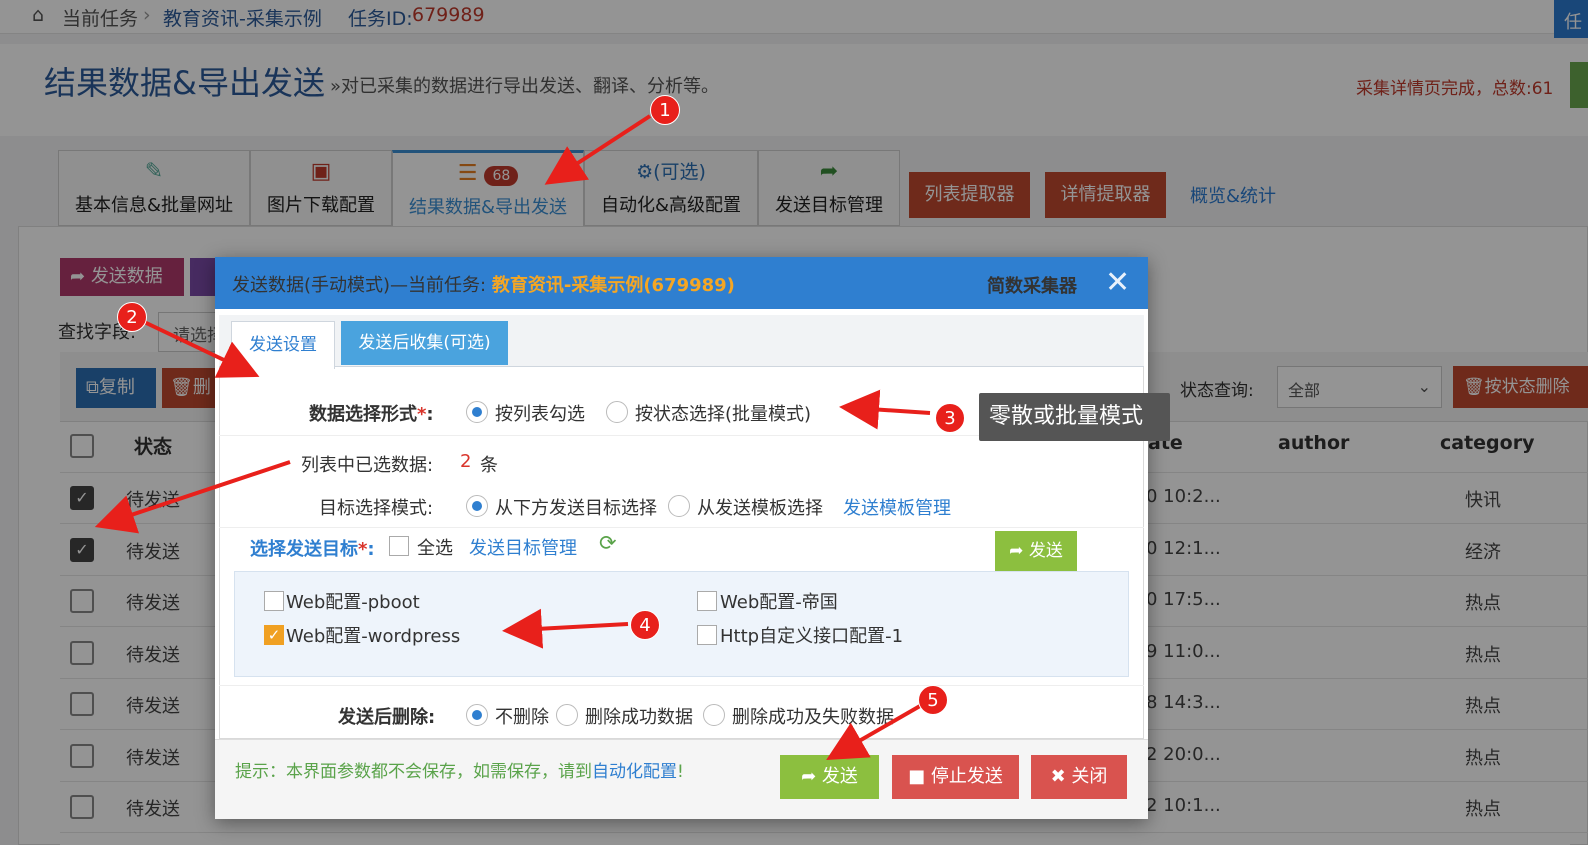  I want to click on annotation-badge-2: 2, so click(132, 317).